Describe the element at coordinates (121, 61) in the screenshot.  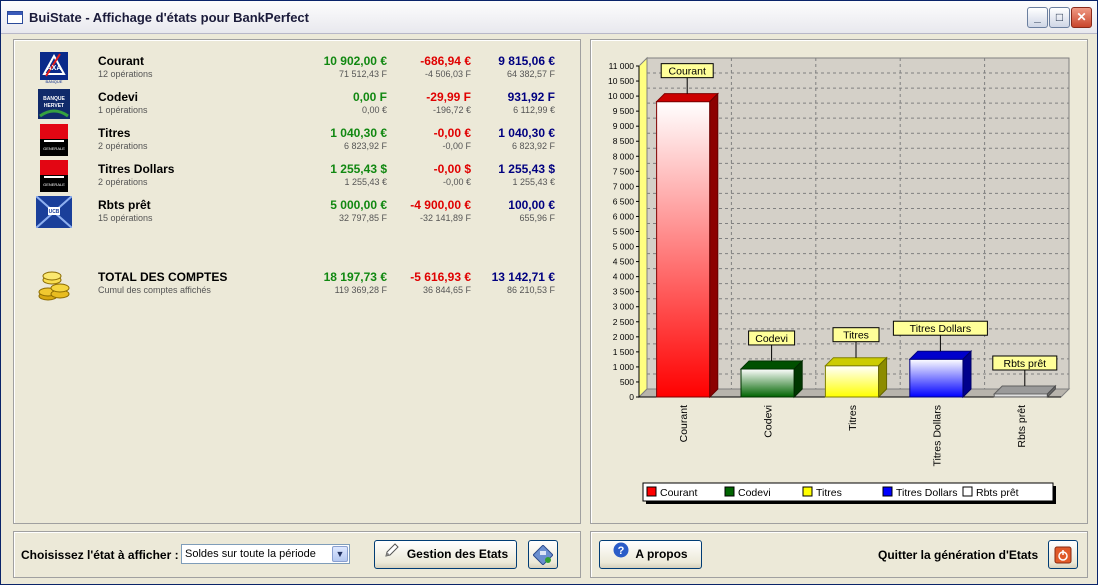
I see `account-name: Courant` at that location.